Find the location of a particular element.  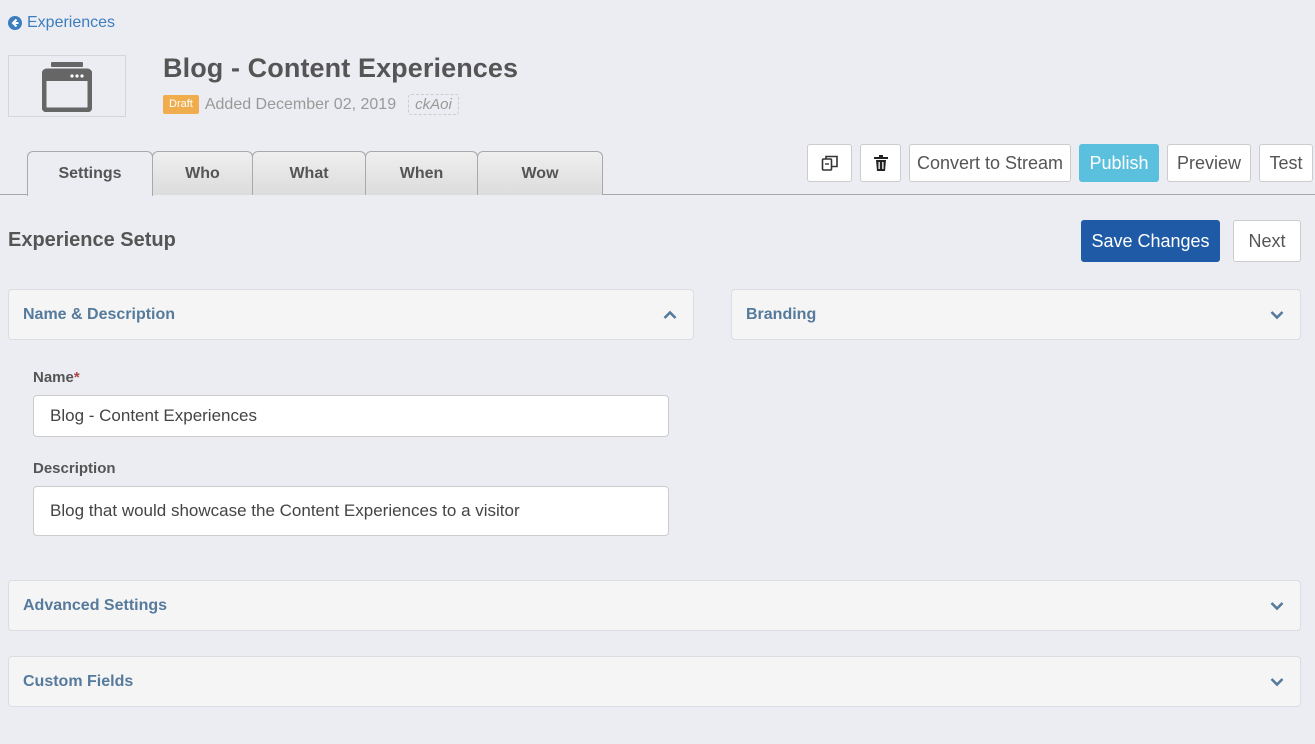

name-label-text: Name is located at coordinates (53, 377).